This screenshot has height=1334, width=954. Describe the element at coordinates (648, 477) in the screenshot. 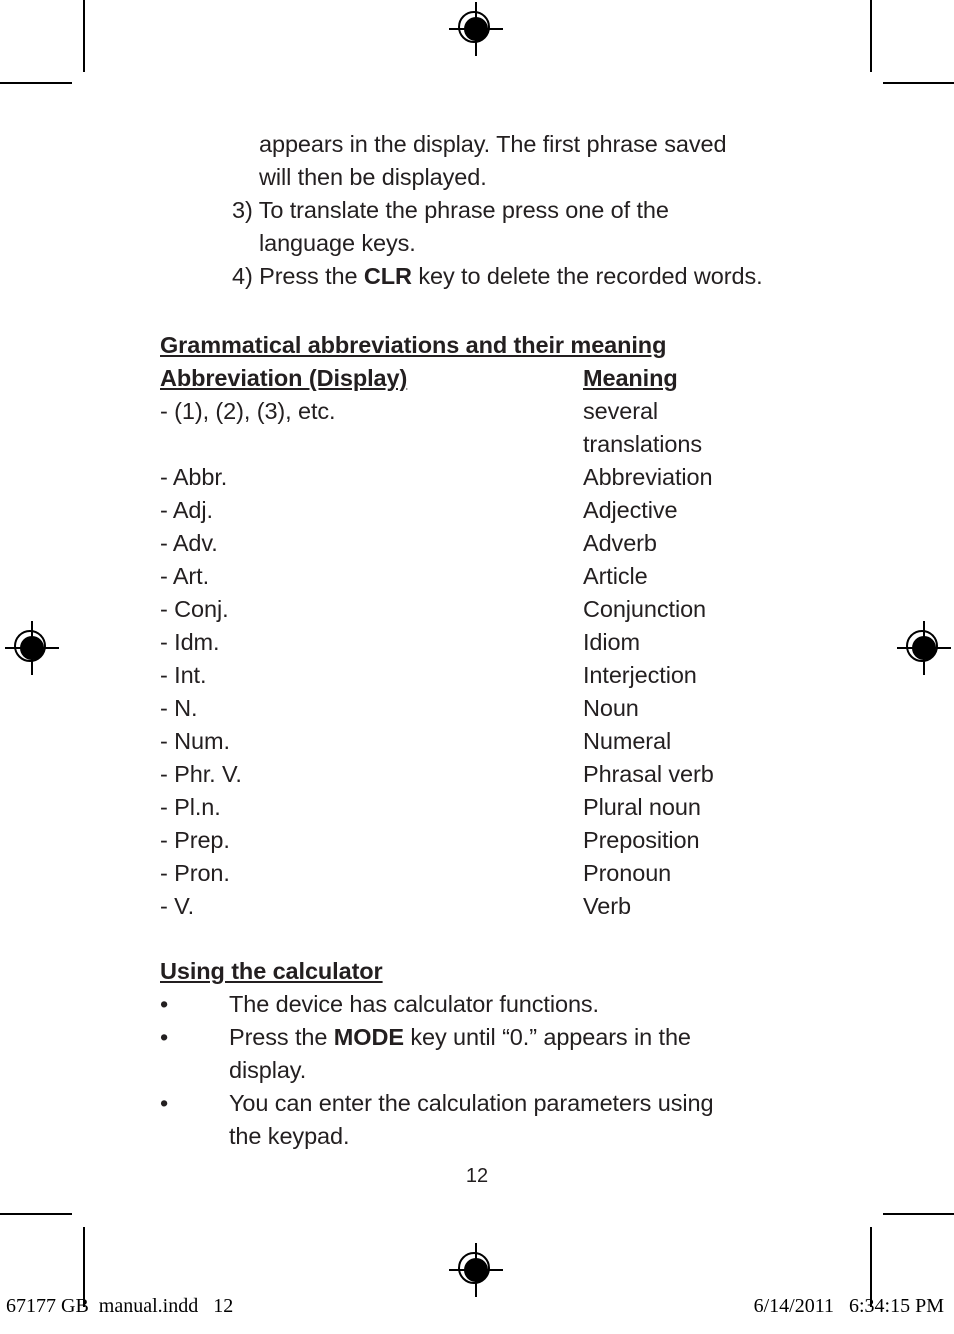

I see `table-row-meaning: Abbreviation` at that location.